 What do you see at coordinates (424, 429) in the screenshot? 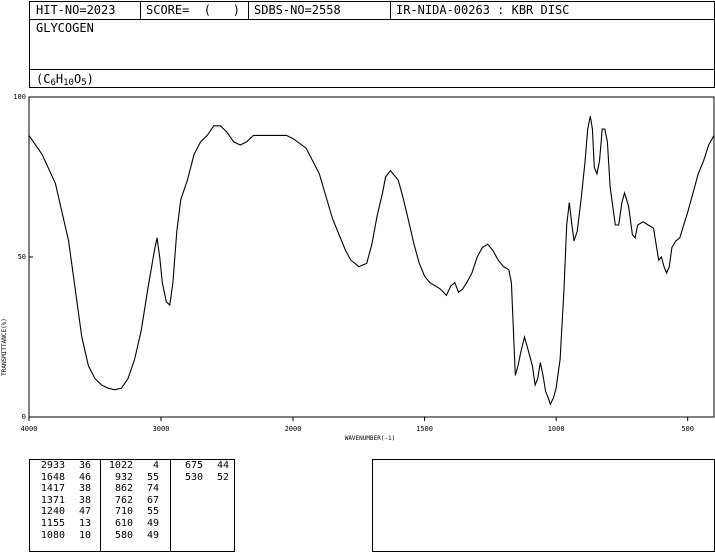
I see `x-tick-label: 1500` at bounding box center [424, 429].